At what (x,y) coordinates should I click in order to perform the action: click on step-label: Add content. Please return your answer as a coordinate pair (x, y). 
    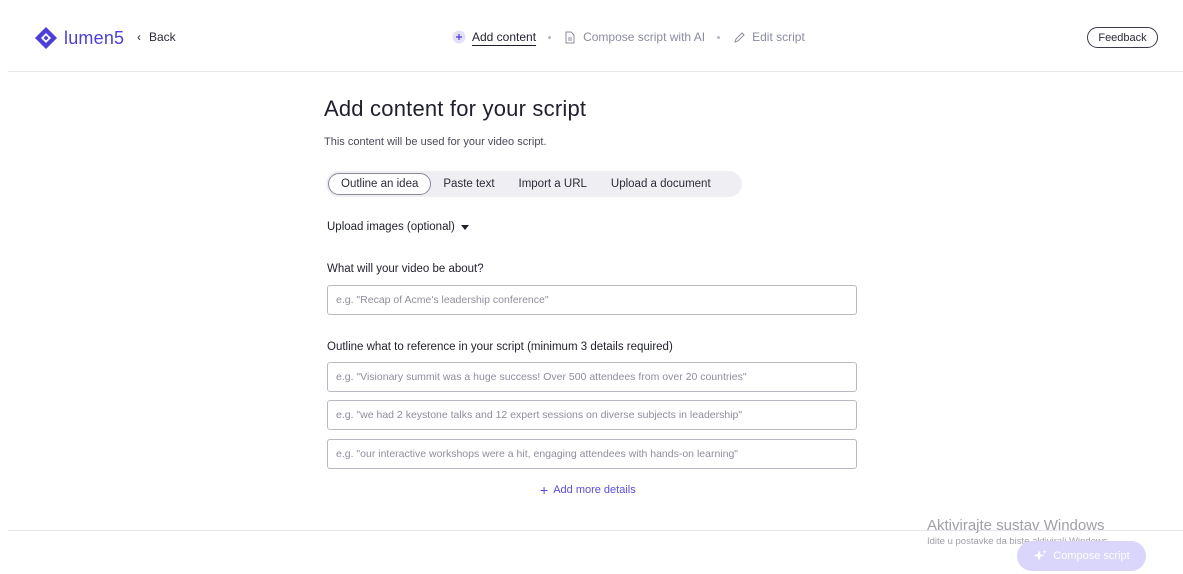
    Looking at the image, I should click on (504, 37).